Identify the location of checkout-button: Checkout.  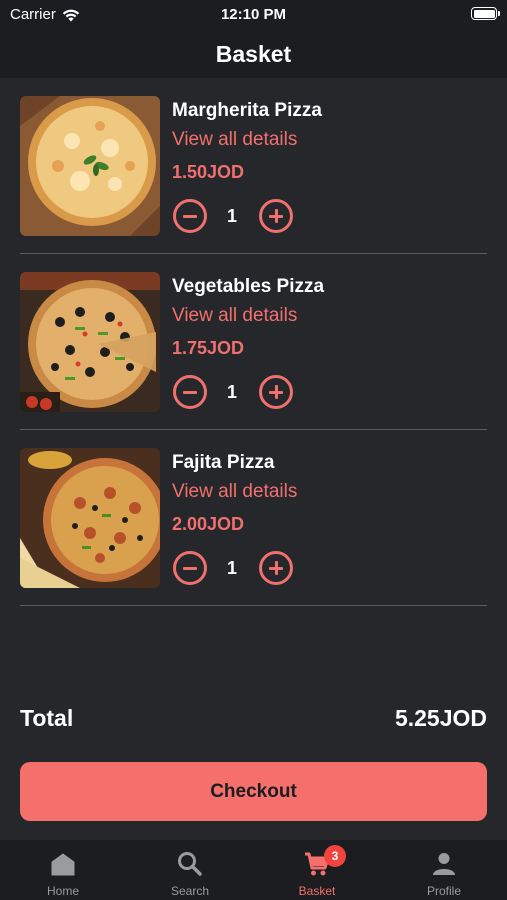
(253, 791).